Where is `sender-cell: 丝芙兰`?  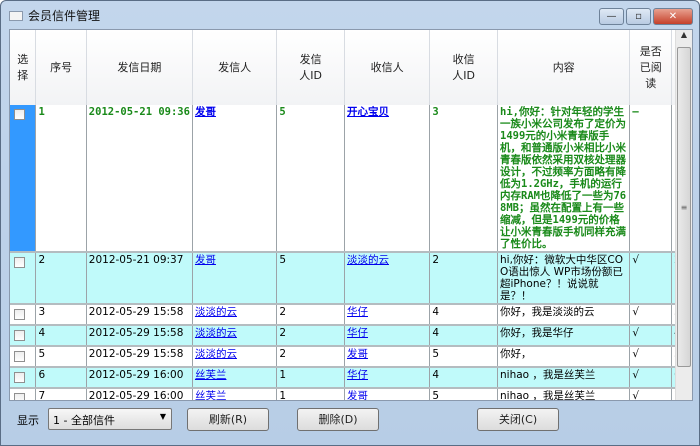 sender-cell: 丝芙兰 is located at coordinates (235, 394).